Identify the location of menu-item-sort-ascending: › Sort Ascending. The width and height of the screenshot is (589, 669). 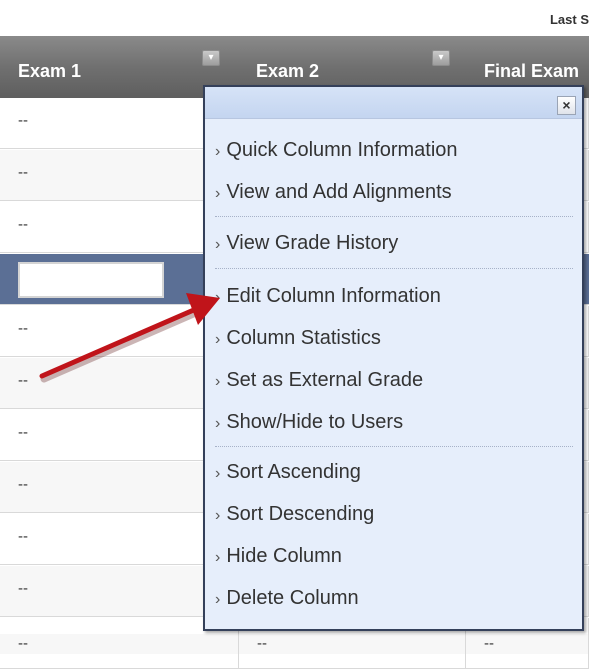
(394, 472).